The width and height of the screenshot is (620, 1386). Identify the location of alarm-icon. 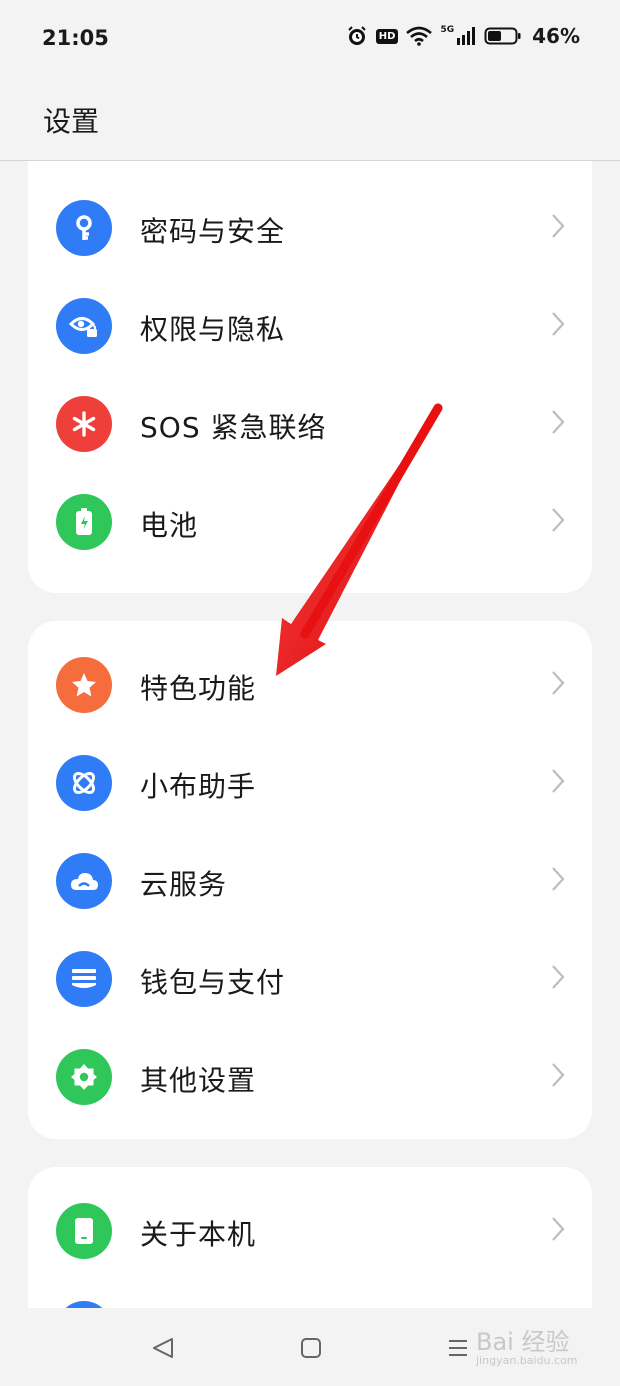
(357, 35).